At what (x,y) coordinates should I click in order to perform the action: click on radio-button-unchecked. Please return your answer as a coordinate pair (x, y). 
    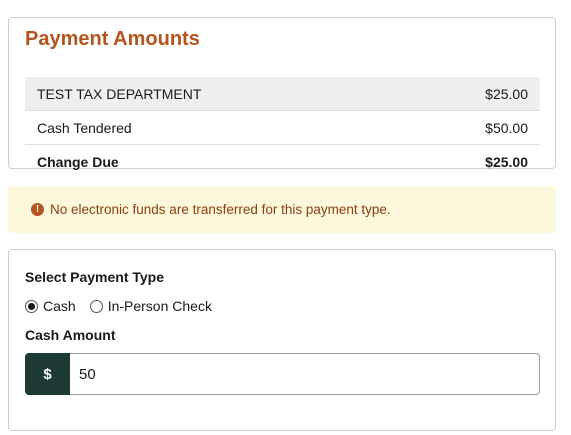
    Looking at the image, I should click on (96, 306).